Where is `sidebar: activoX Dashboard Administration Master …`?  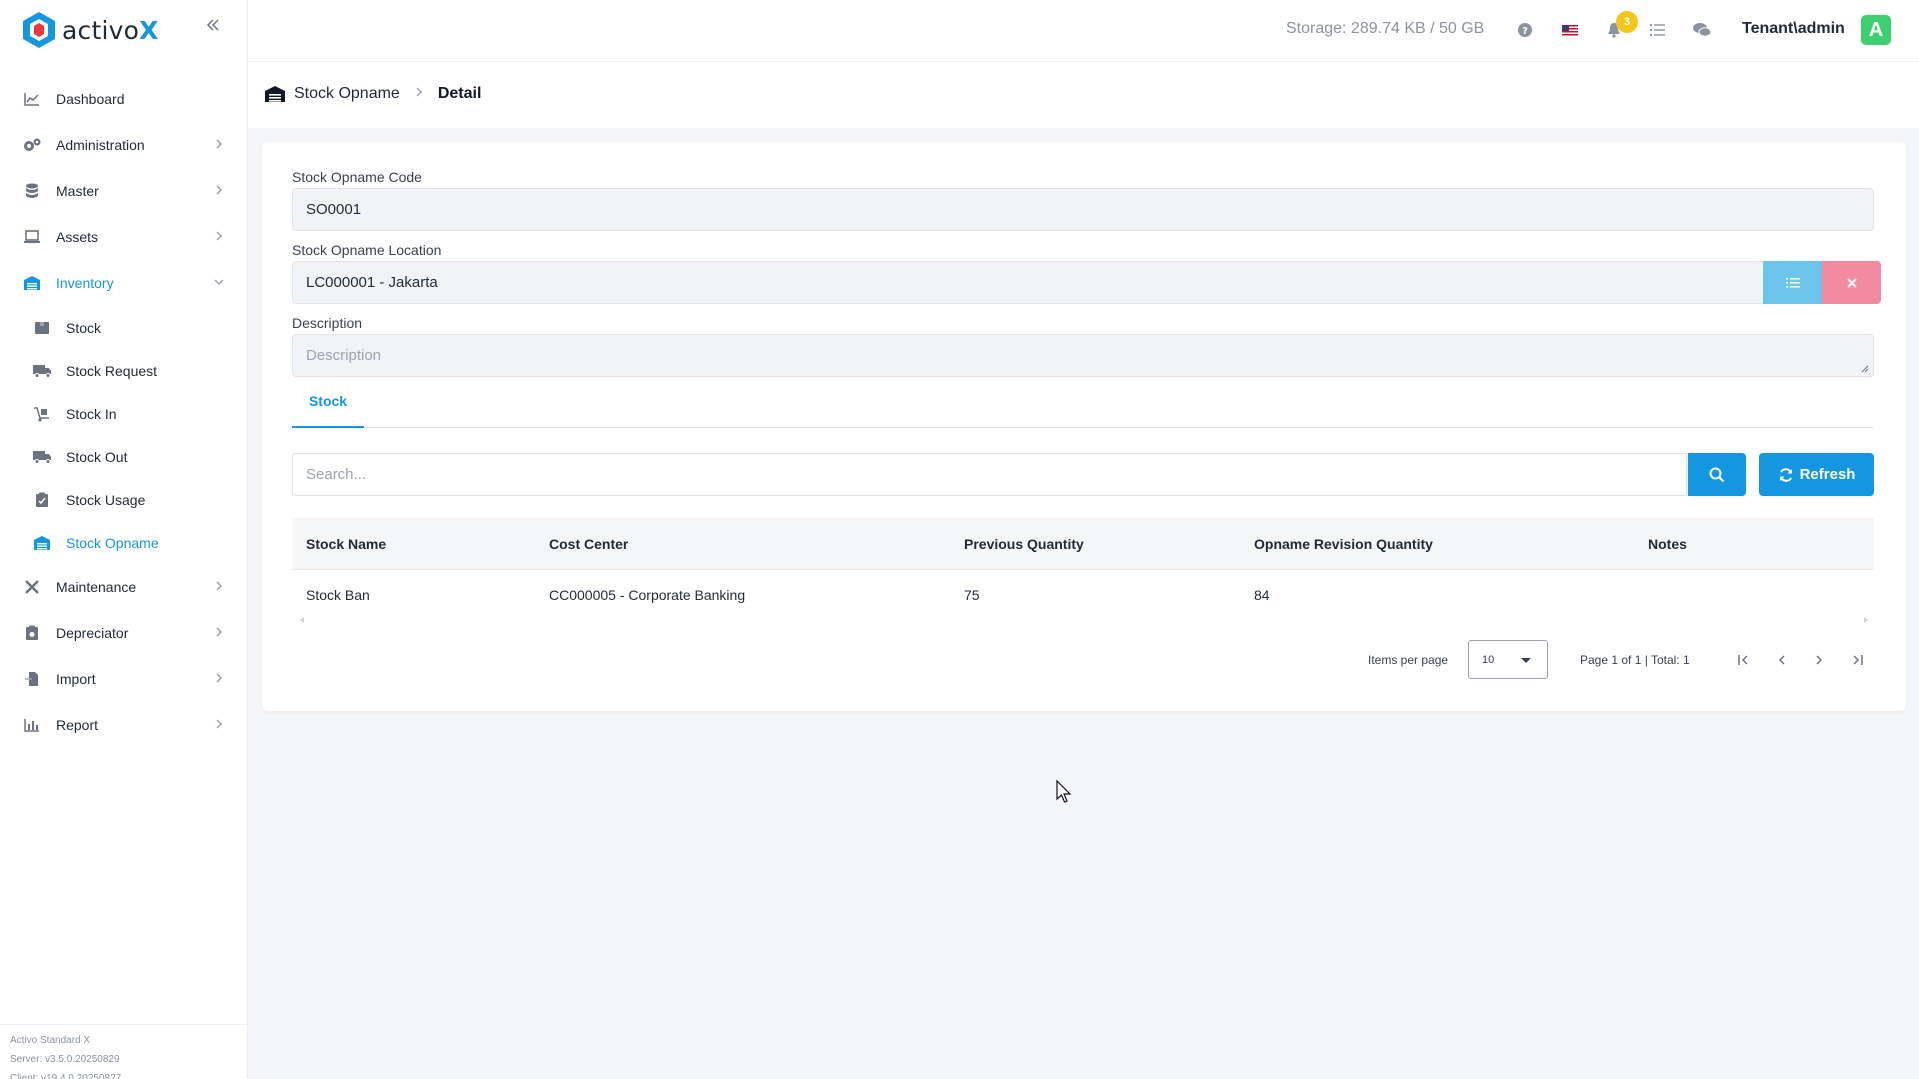 sidebar: activoX Dashboard Administration Master … is located at coordinates (124, 539).